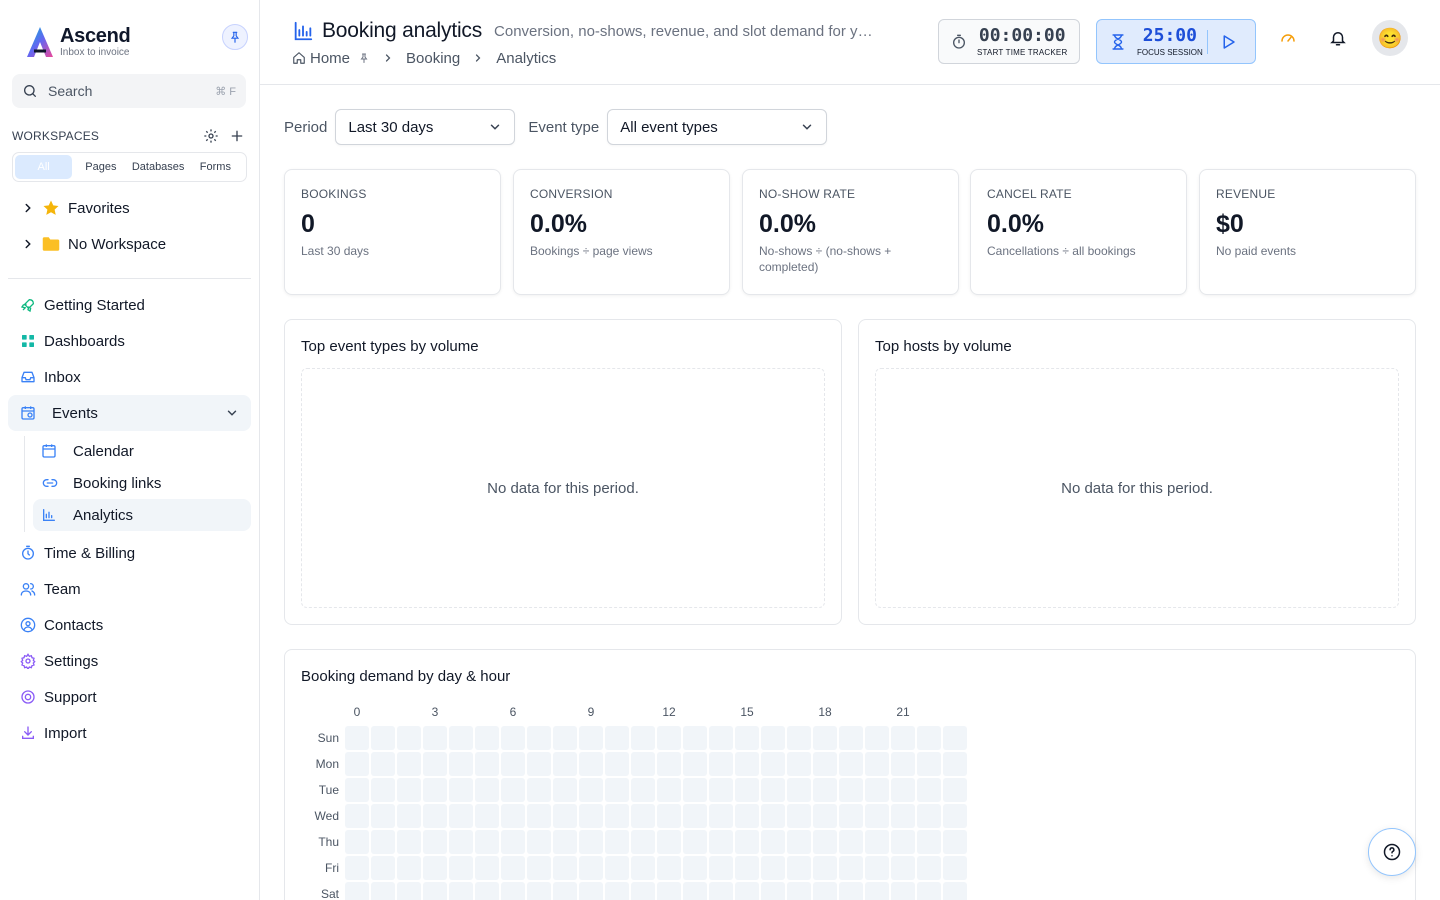  What do you see at coordinates (129, 733) in the screenshot?
I see `sidebar-item-import: Import` at bounding box center [129, 733].